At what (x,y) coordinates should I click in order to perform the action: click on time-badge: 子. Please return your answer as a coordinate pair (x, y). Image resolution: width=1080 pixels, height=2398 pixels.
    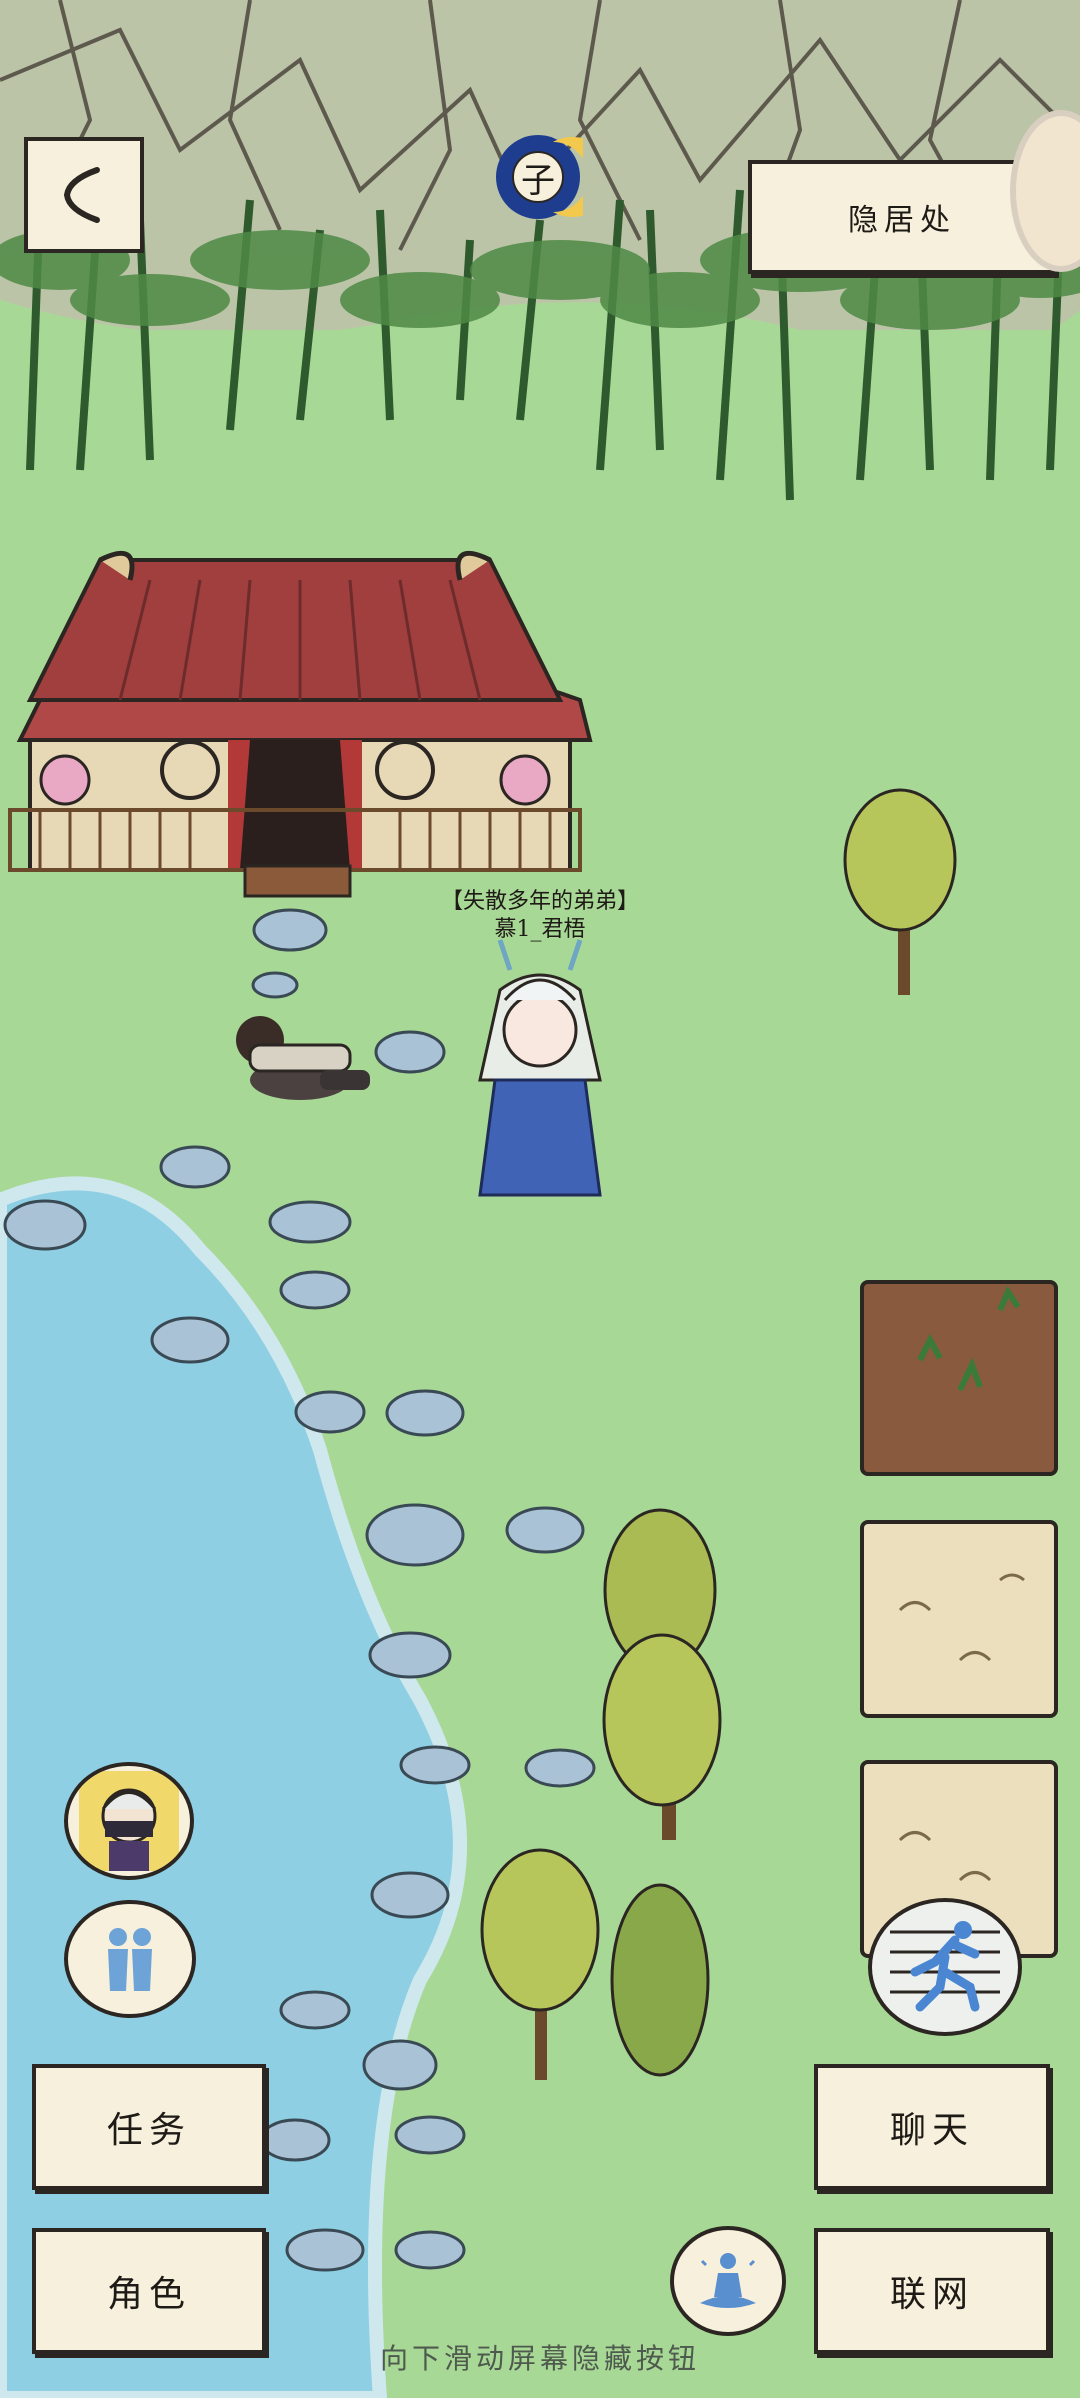
    Looking at the image, I should click on (553, 177).